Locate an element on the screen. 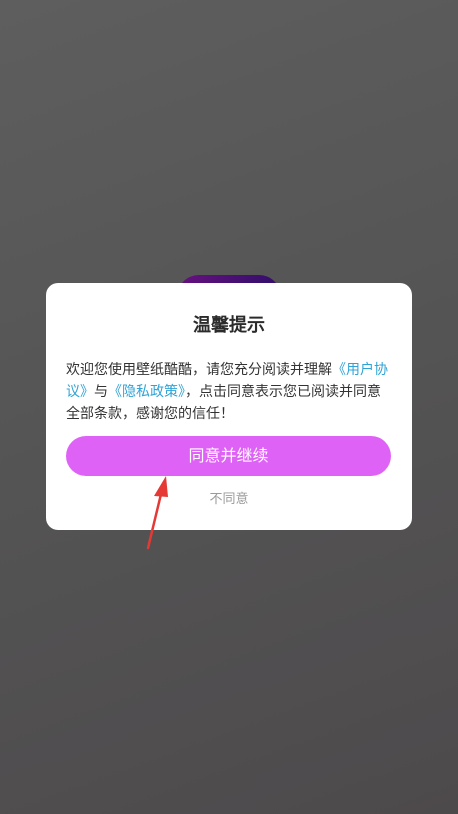 This screenshot has width=458, height=814. dialog-title: 温馨提示 is located at coordinates (229, 325).